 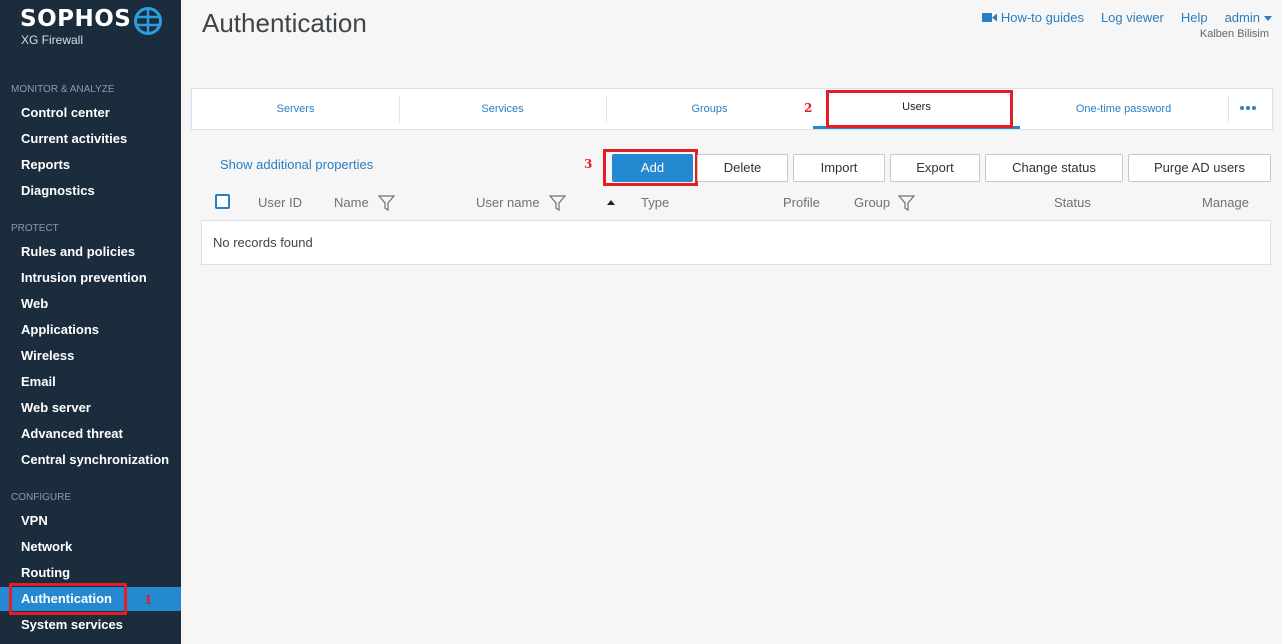 I want to click on tab-divider, so click(x=1228, y=109).